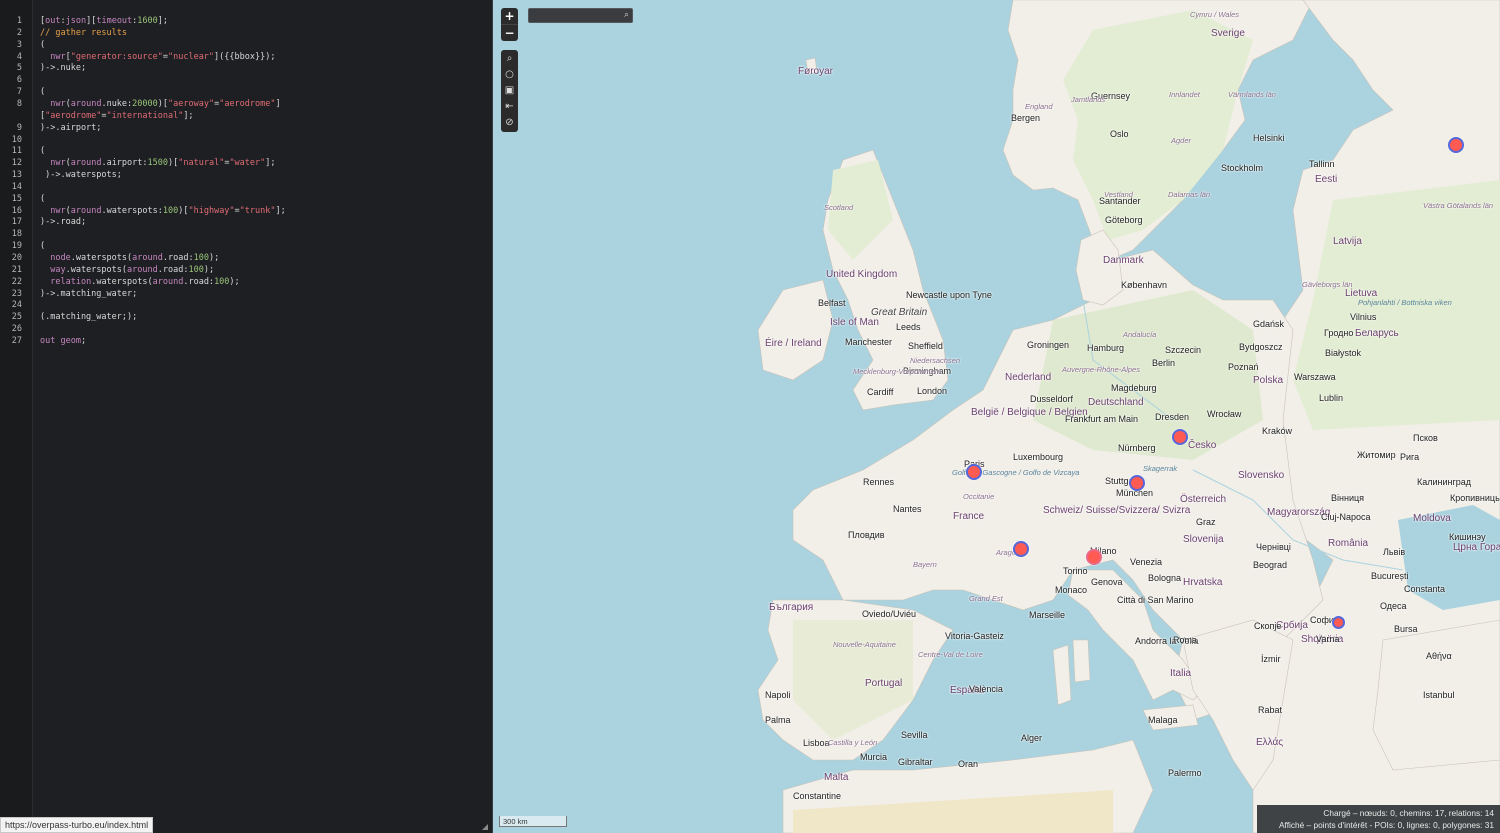 The height and width of the screenshot is (833, 1500). Describe the element at coordinates (908, 327) in the screenshot. I see `map-label: Leeds` at that location.